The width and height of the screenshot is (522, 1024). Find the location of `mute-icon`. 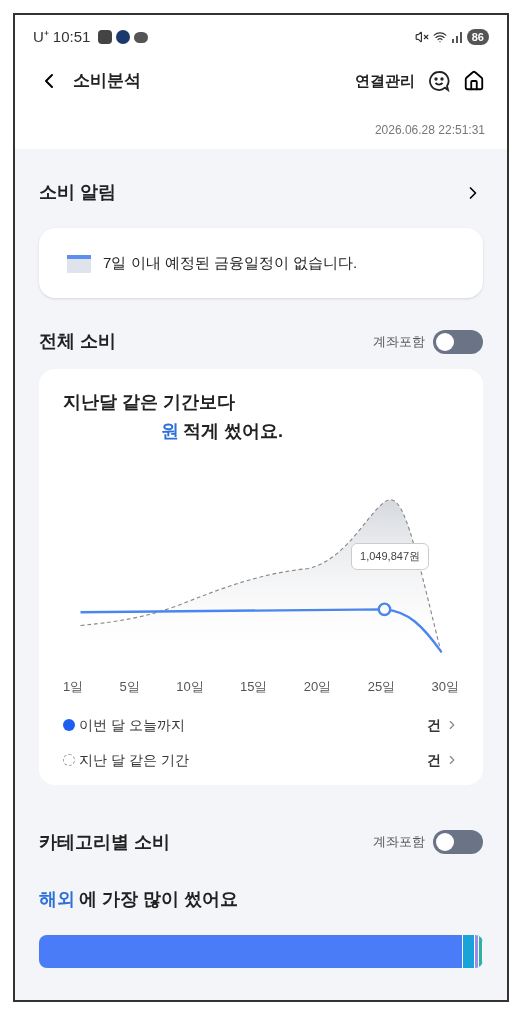

mute-icon is located at coordinates (421, 37).